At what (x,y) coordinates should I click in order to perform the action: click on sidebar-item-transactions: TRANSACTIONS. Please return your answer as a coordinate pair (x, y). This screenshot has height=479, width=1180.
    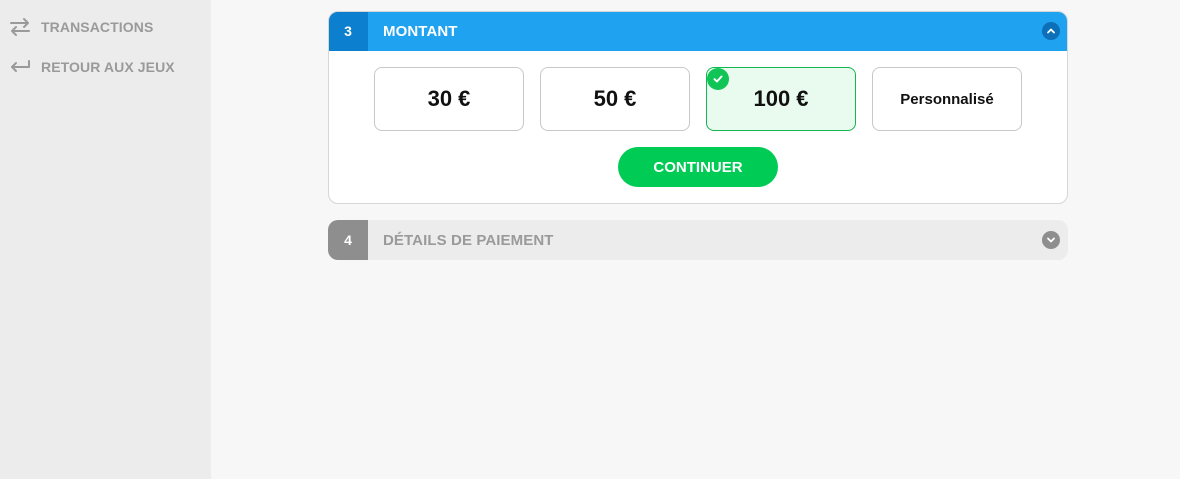
    Looking at the image, I should click on (80, 27).